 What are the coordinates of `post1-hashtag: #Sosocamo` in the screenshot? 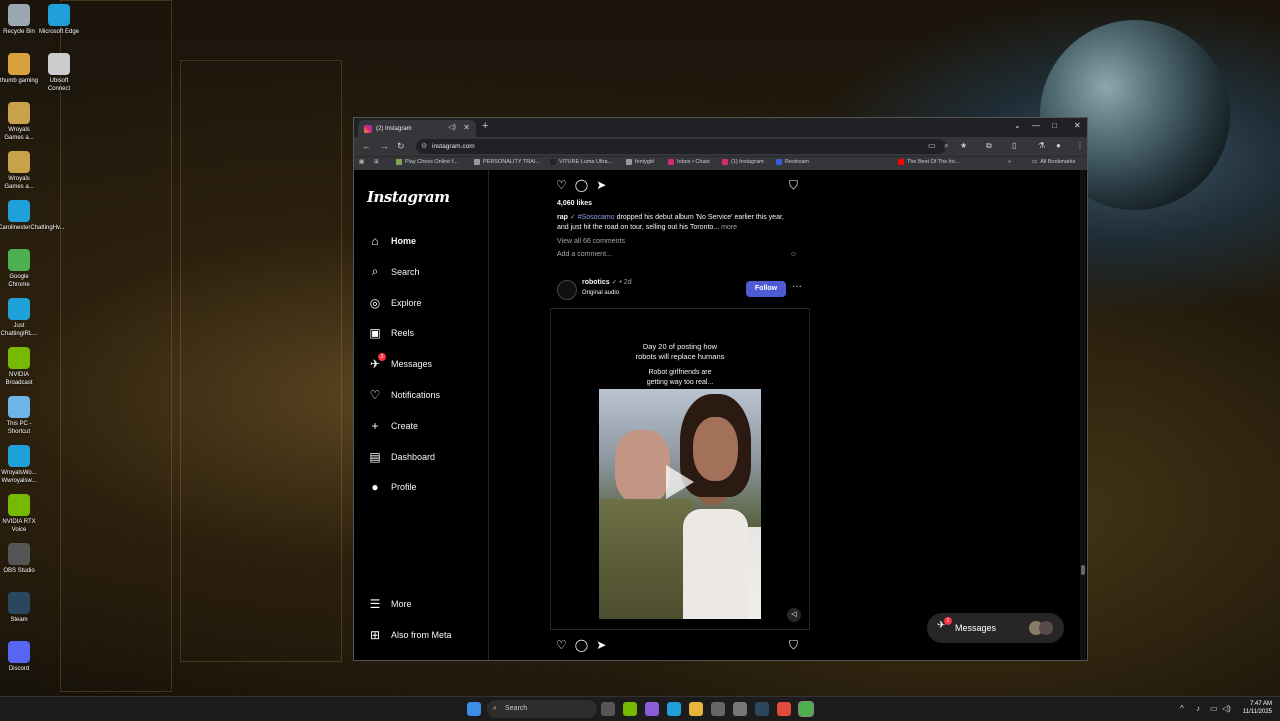 It's located at (596, 217).